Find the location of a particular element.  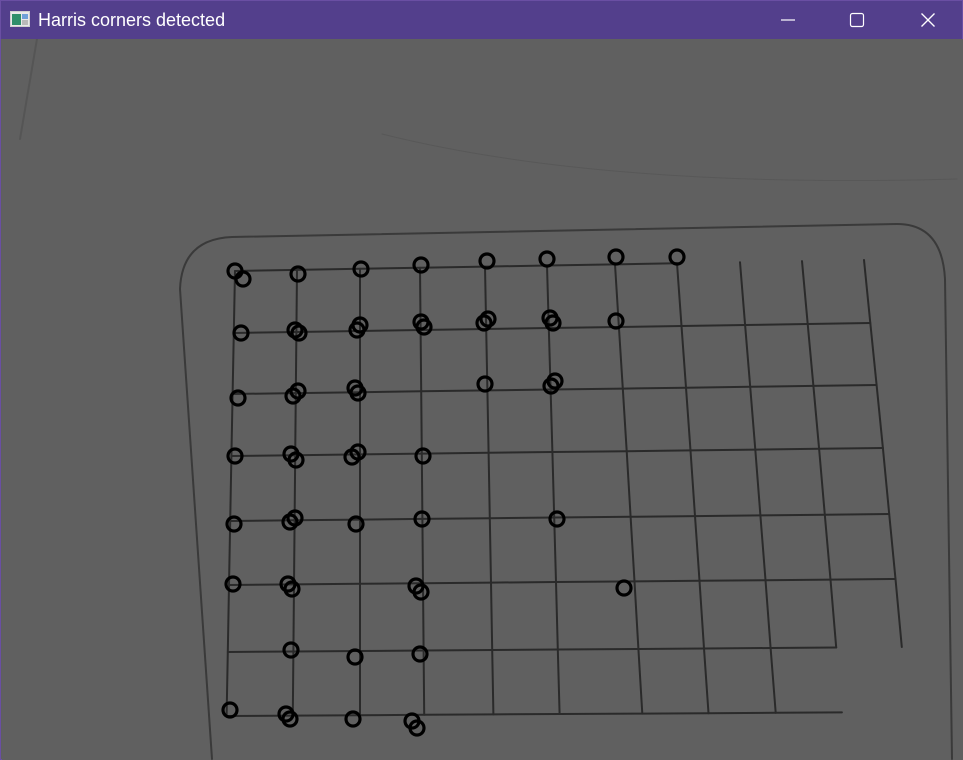

minimize-button is located at coordinates (788, 20).